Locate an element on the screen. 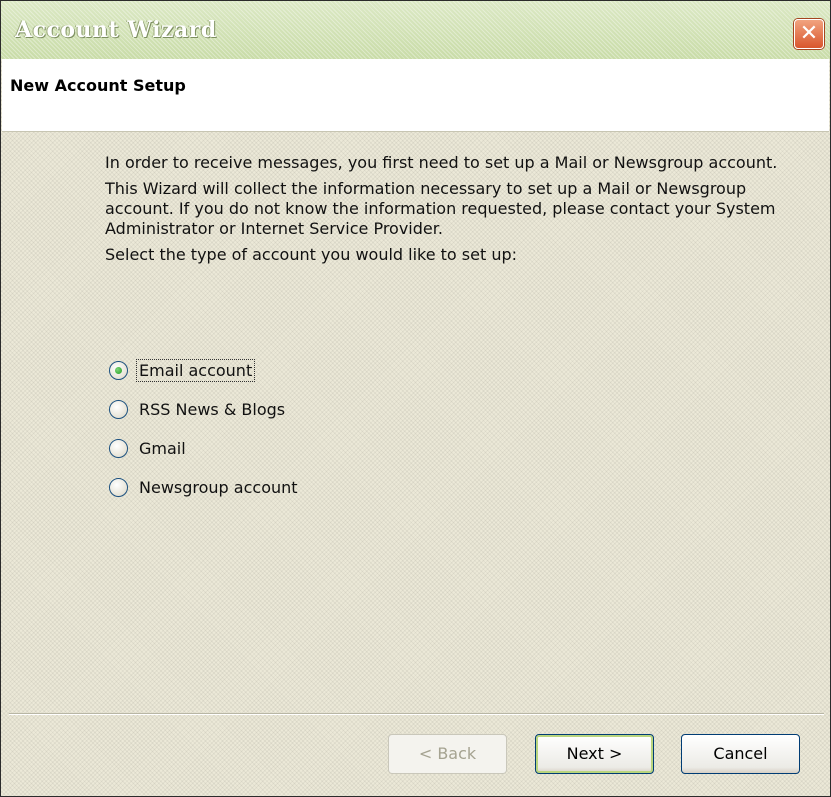 Image resolution: width=831 pixels, height=797 pixels. radio-button-gmail is located at coordinates (118, 448).